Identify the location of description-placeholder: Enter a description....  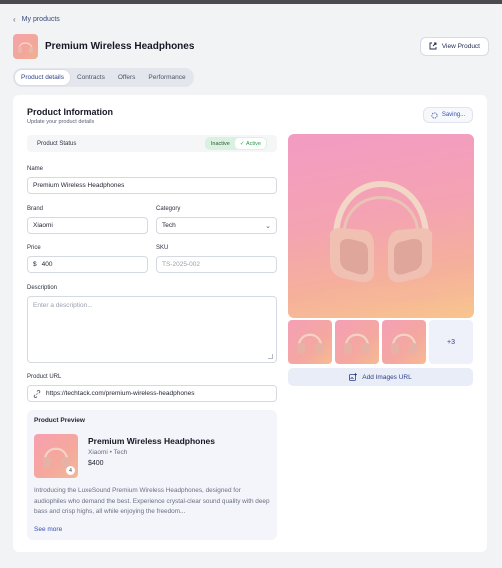
(63, 305).